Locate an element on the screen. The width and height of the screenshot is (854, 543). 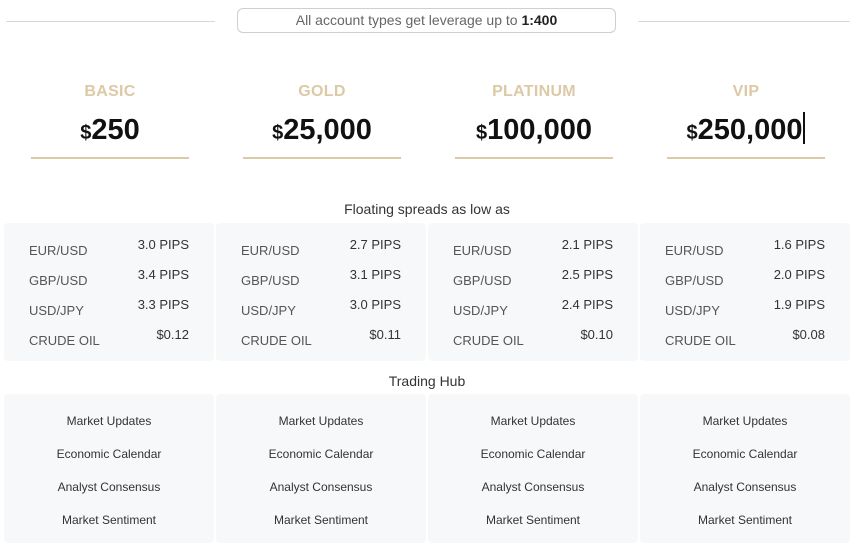
plan-price: $100,000 is located at coordinates (534, 130).